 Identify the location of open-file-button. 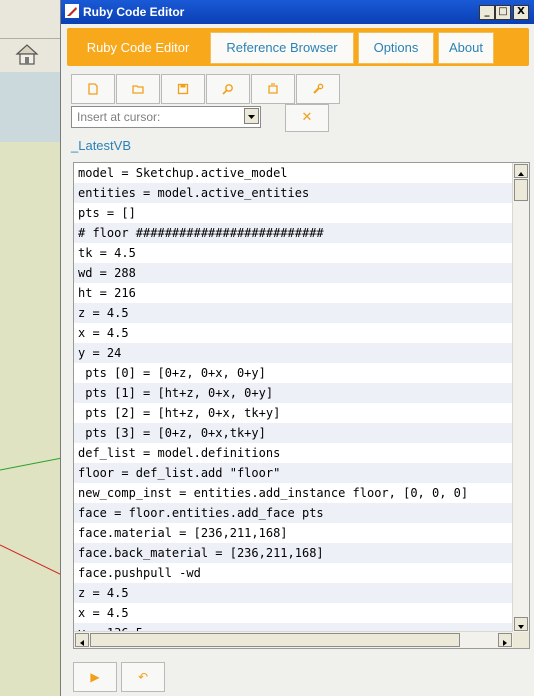
(138, 89).